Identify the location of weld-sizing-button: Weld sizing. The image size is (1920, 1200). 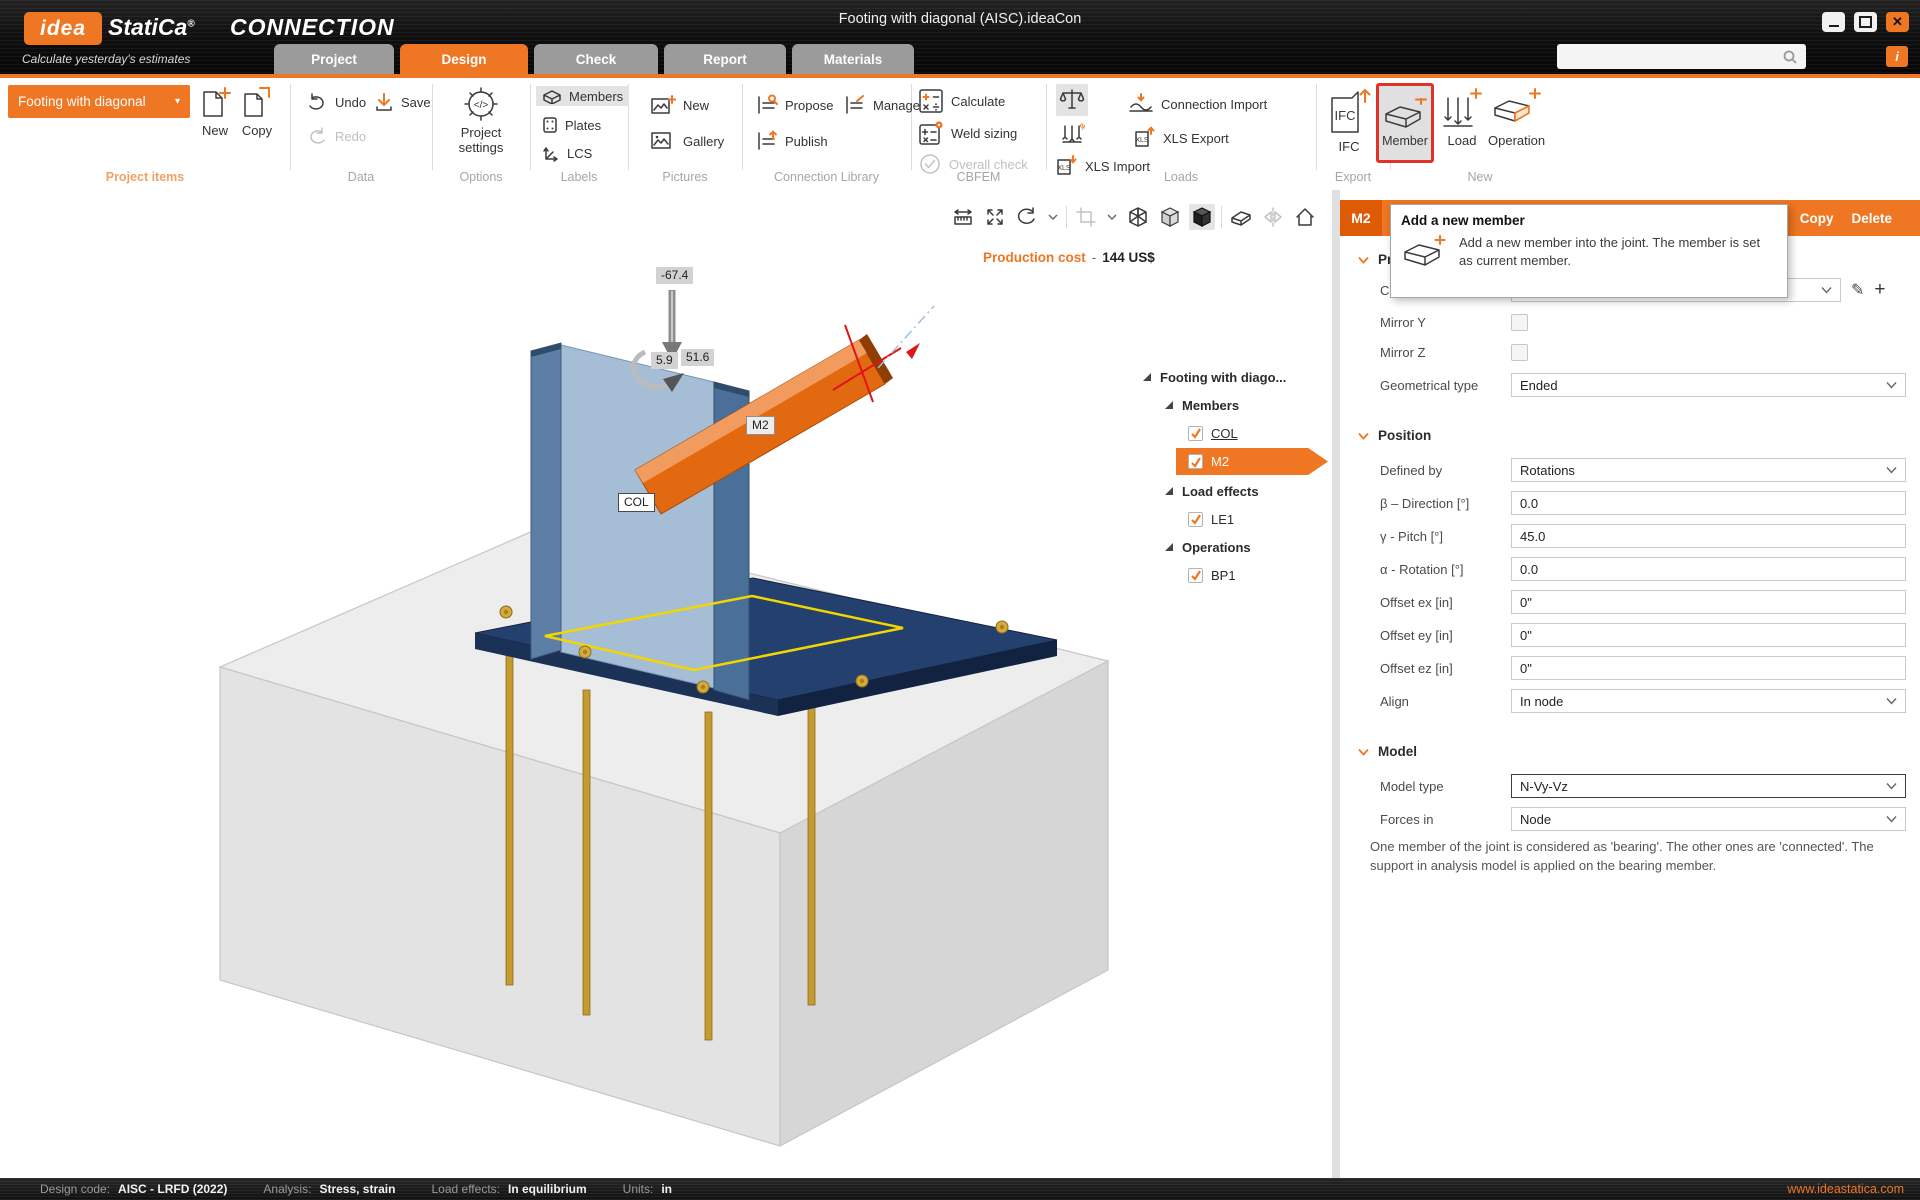
(967, 133).